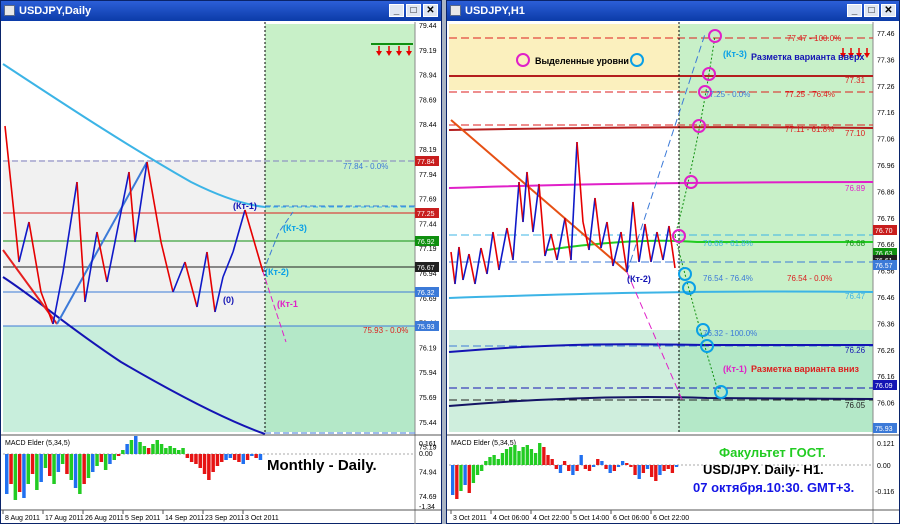 This screenshot has height=524, width=900. What do you see at coordinates (810, 94) in the screenshot?
I see `fib-mid-label-b: 77.25 - 76.4%` at bounding box center [810, 94].